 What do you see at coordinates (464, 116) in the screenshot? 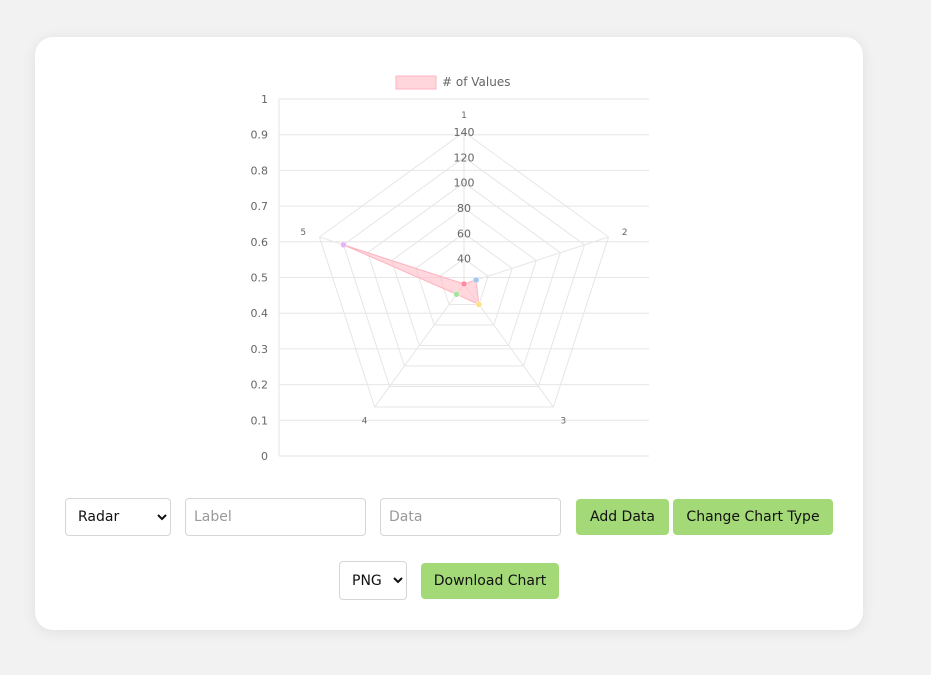
I see `radar-axis-label: 1` at bounding box center [464, 116].